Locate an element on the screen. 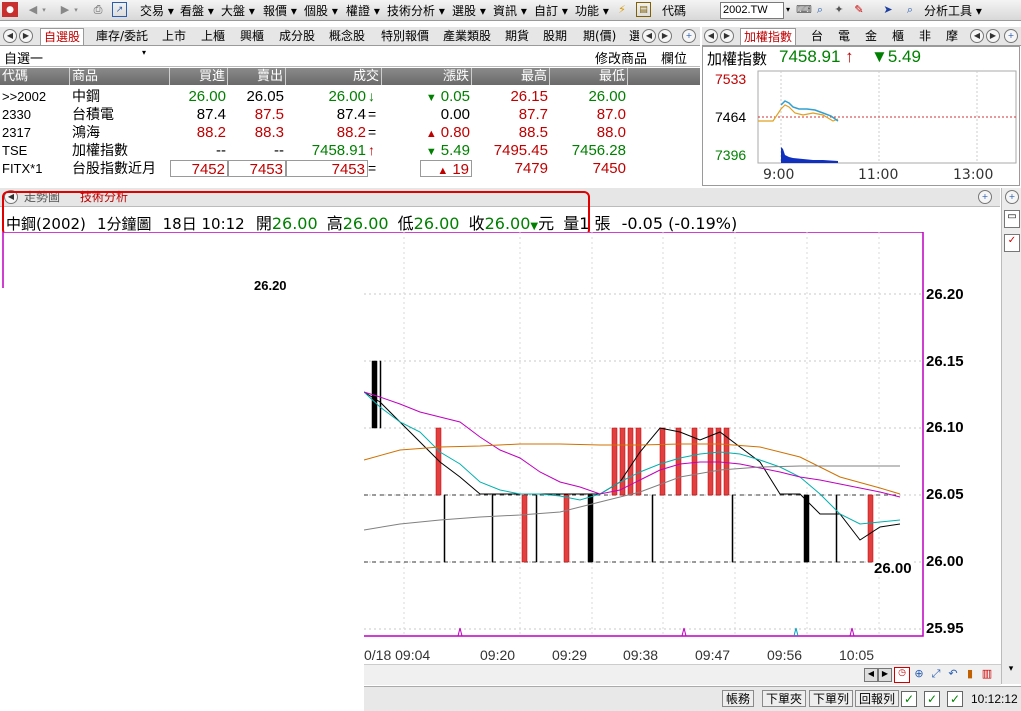 This screenshot has width=1021, height=711. chart-type-icon: ▮ is located at coordinates (970, 674).